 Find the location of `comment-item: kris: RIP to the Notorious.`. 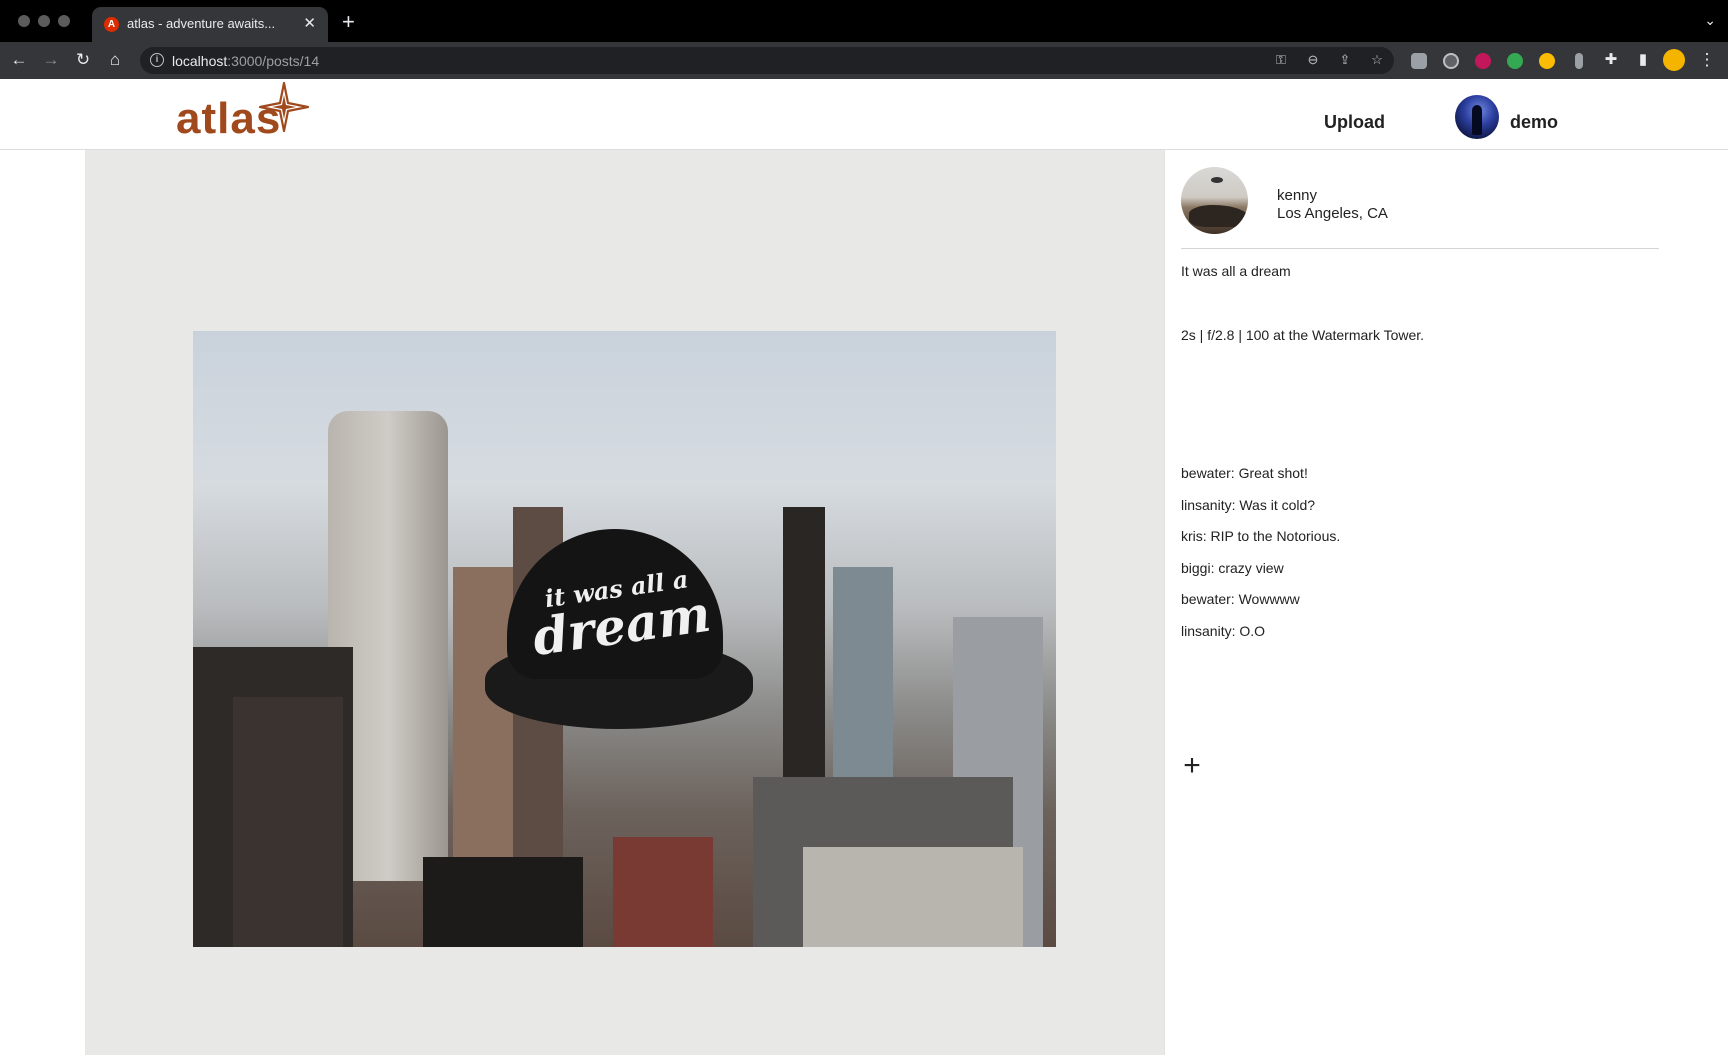

comment-item: kris: RIP to the Notorious. is located at coordinates (1261, 536).